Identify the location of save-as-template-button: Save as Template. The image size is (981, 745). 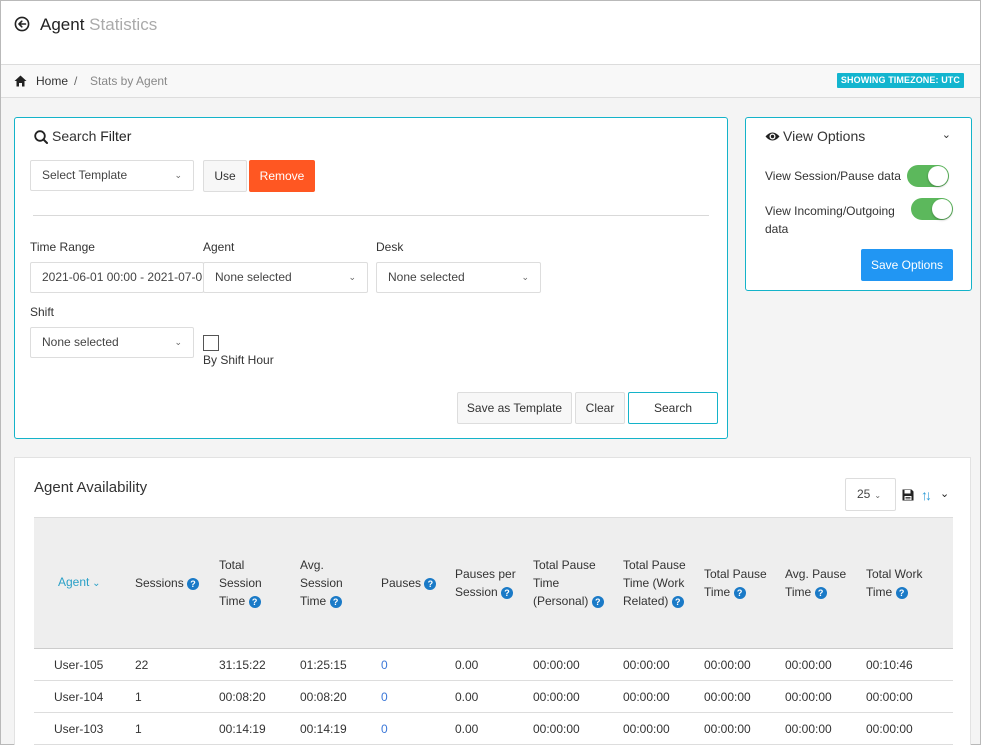
(514, 408).